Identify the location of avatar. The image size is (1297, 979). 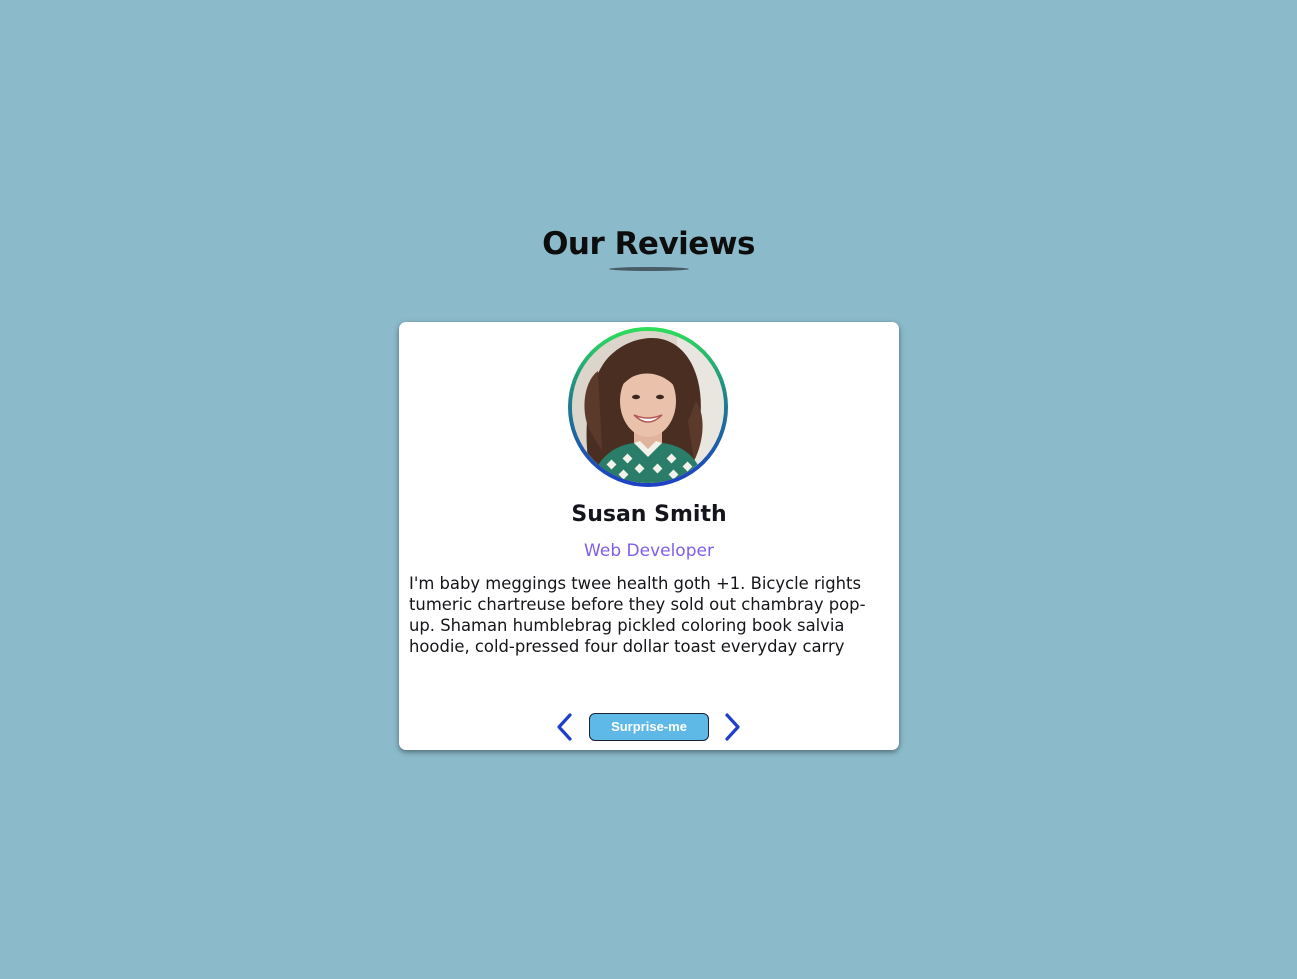
(648, 407).